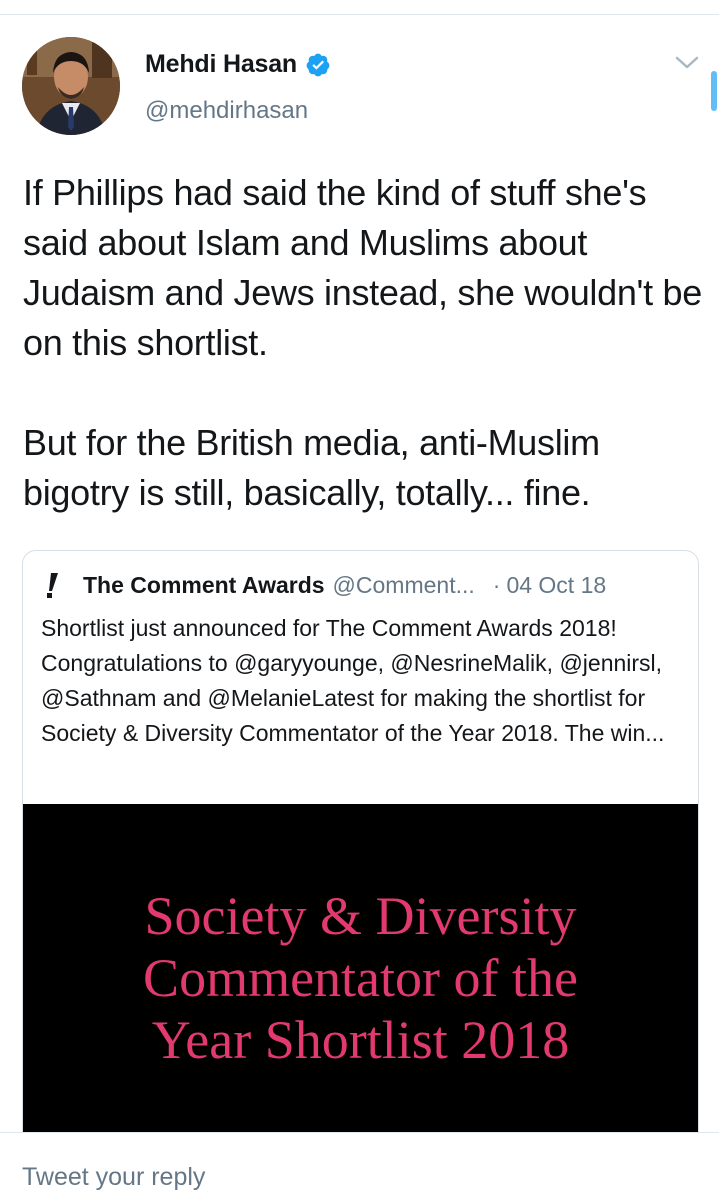  I want to click on reply-input: Tweet your reply, so click(113, 1177).